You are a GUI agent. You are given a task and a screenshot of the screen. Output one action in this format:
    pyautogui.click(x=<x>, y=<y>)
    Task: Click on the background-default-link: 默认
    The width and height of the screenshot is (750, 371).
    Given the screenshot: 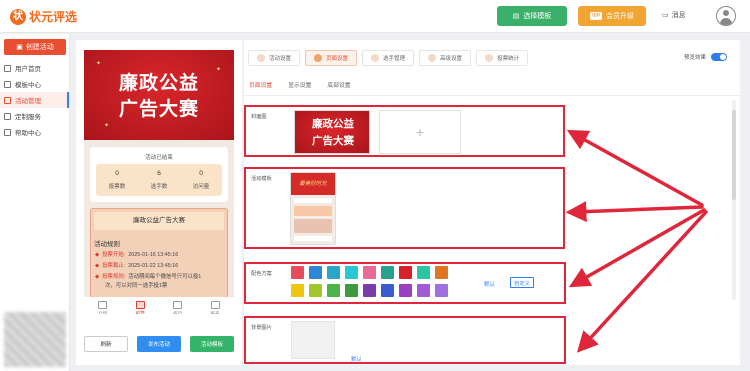 What is the action you would take?
    pyautogui.click(x=356, y=359)
    